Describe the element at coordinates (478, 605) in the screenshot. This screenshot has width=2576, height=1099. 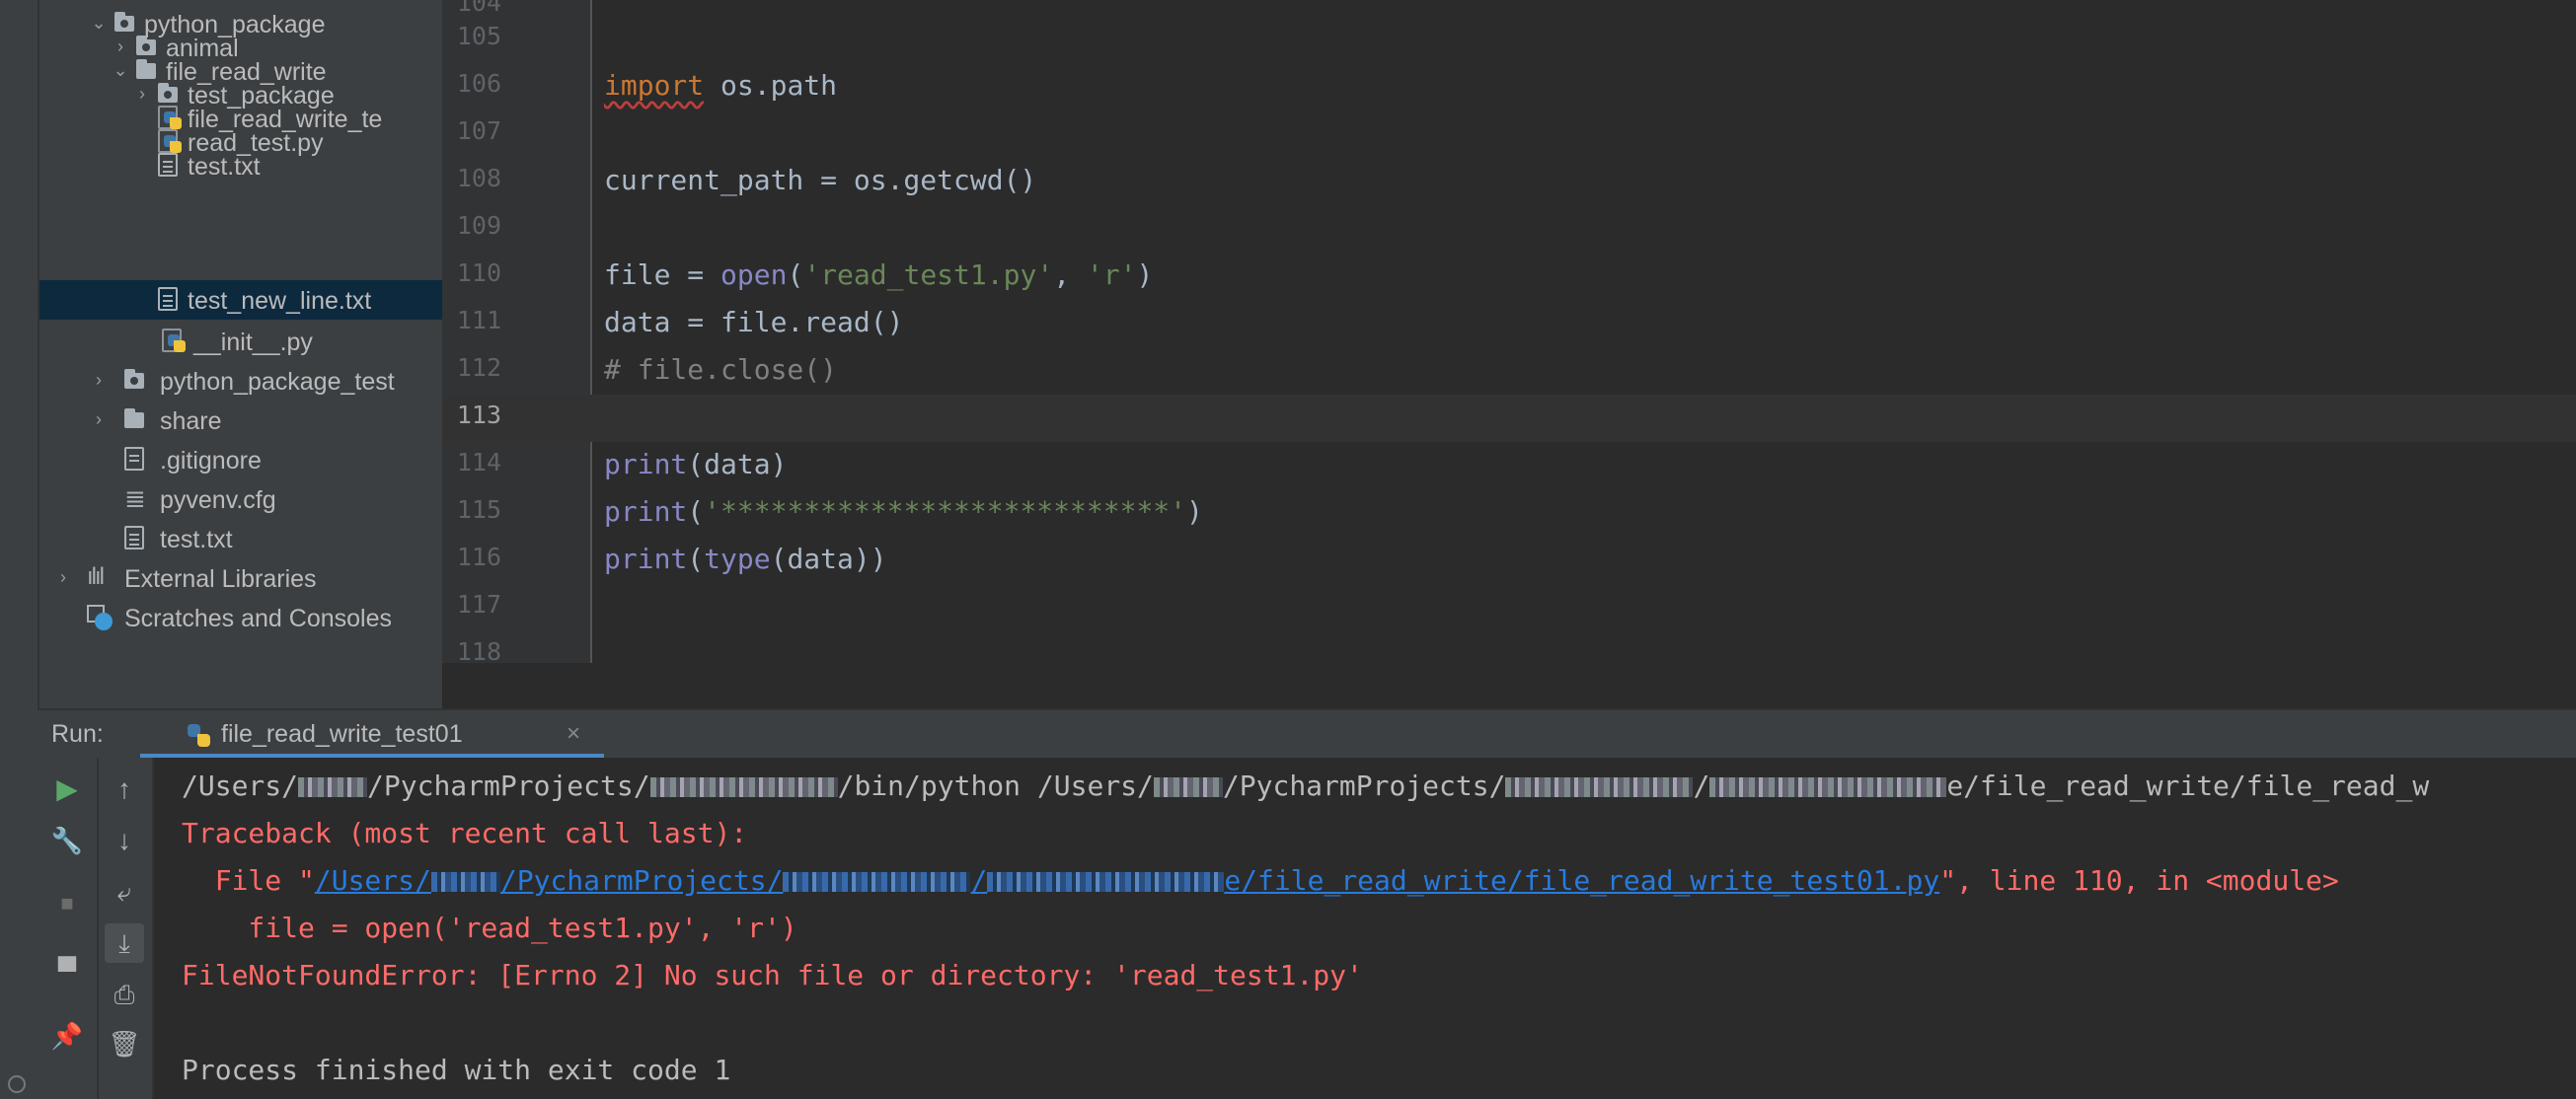
I see `line-number: 117` at that location.